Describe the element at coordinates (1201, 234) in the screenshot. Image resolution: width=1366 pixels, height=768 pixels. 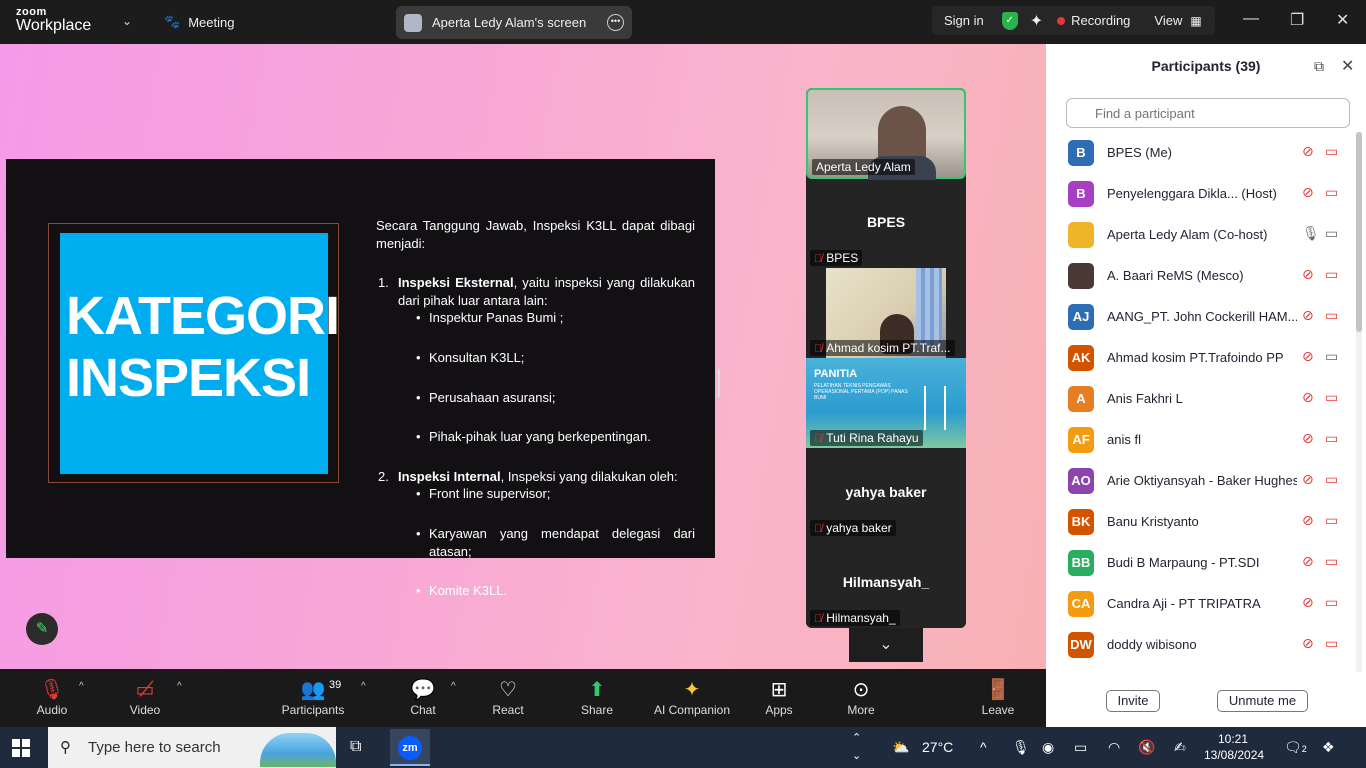
I see `participant-row: Aperta Ledy Alam (Co-host) 🎙 ▭` at that location.